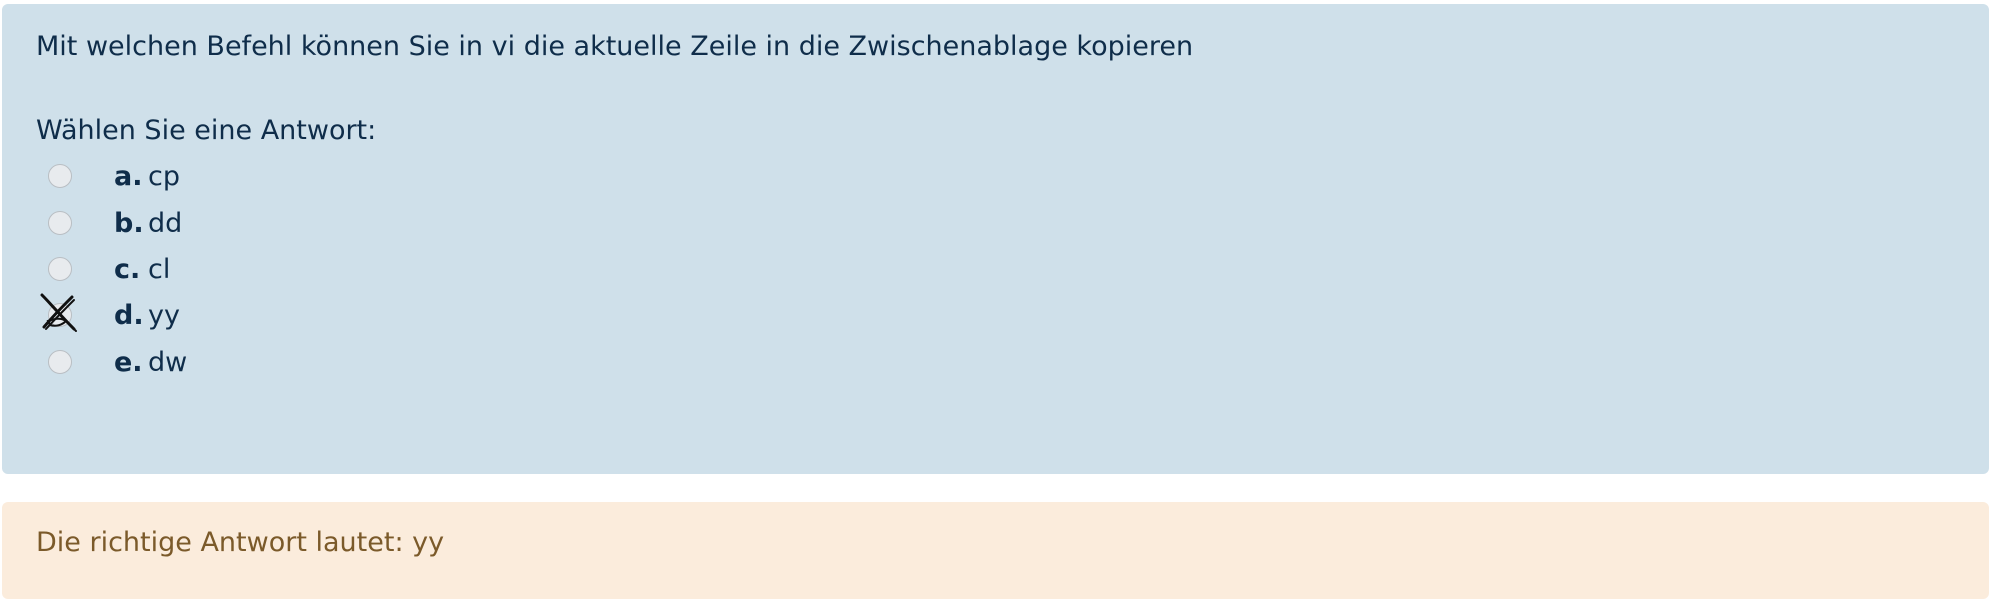 Image resolution: width=1994 pixels, height=612 pixels. What do you see at coordinates (60, 362) in the screenshot?
I see `radio-button-e` at bounding box center [60, 362].